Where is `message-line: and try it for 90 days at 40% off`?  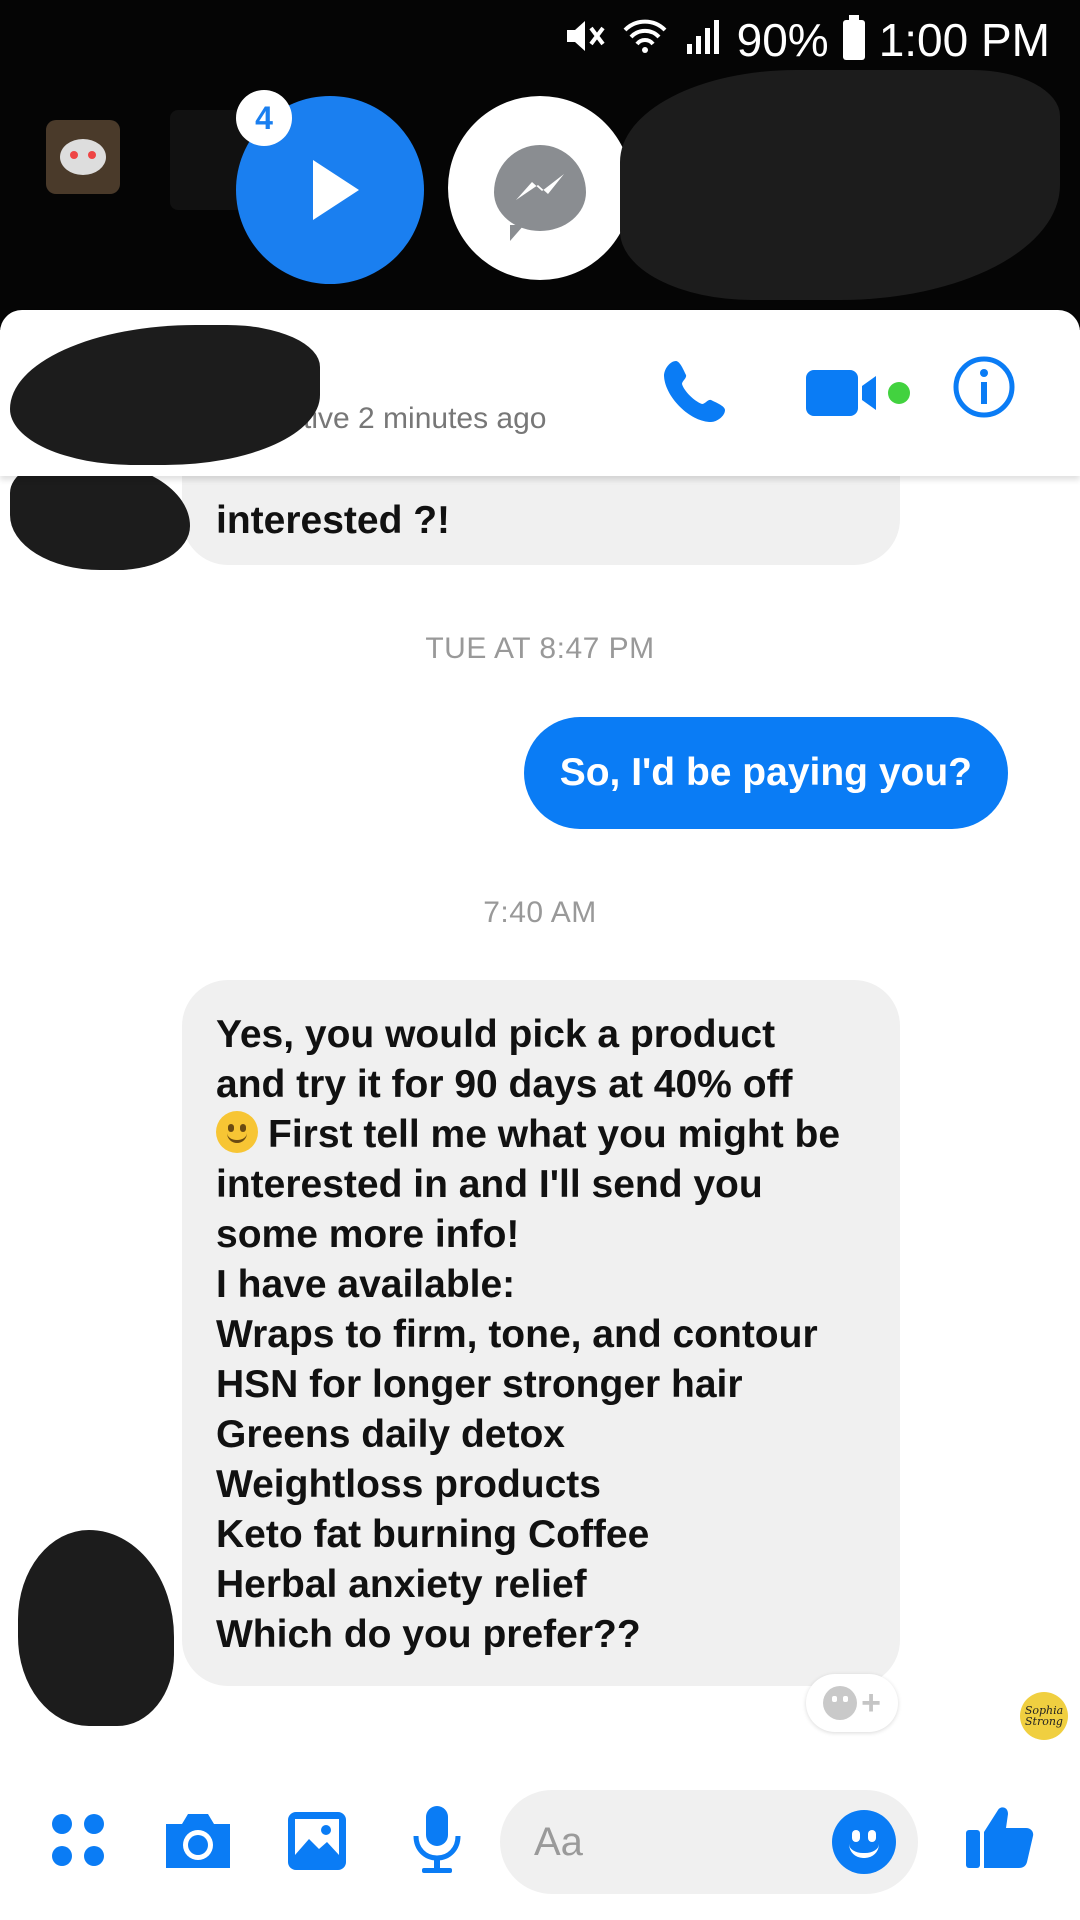
message-line: and try it for 90 days at 40% off is located at coordinates (504, 1084).